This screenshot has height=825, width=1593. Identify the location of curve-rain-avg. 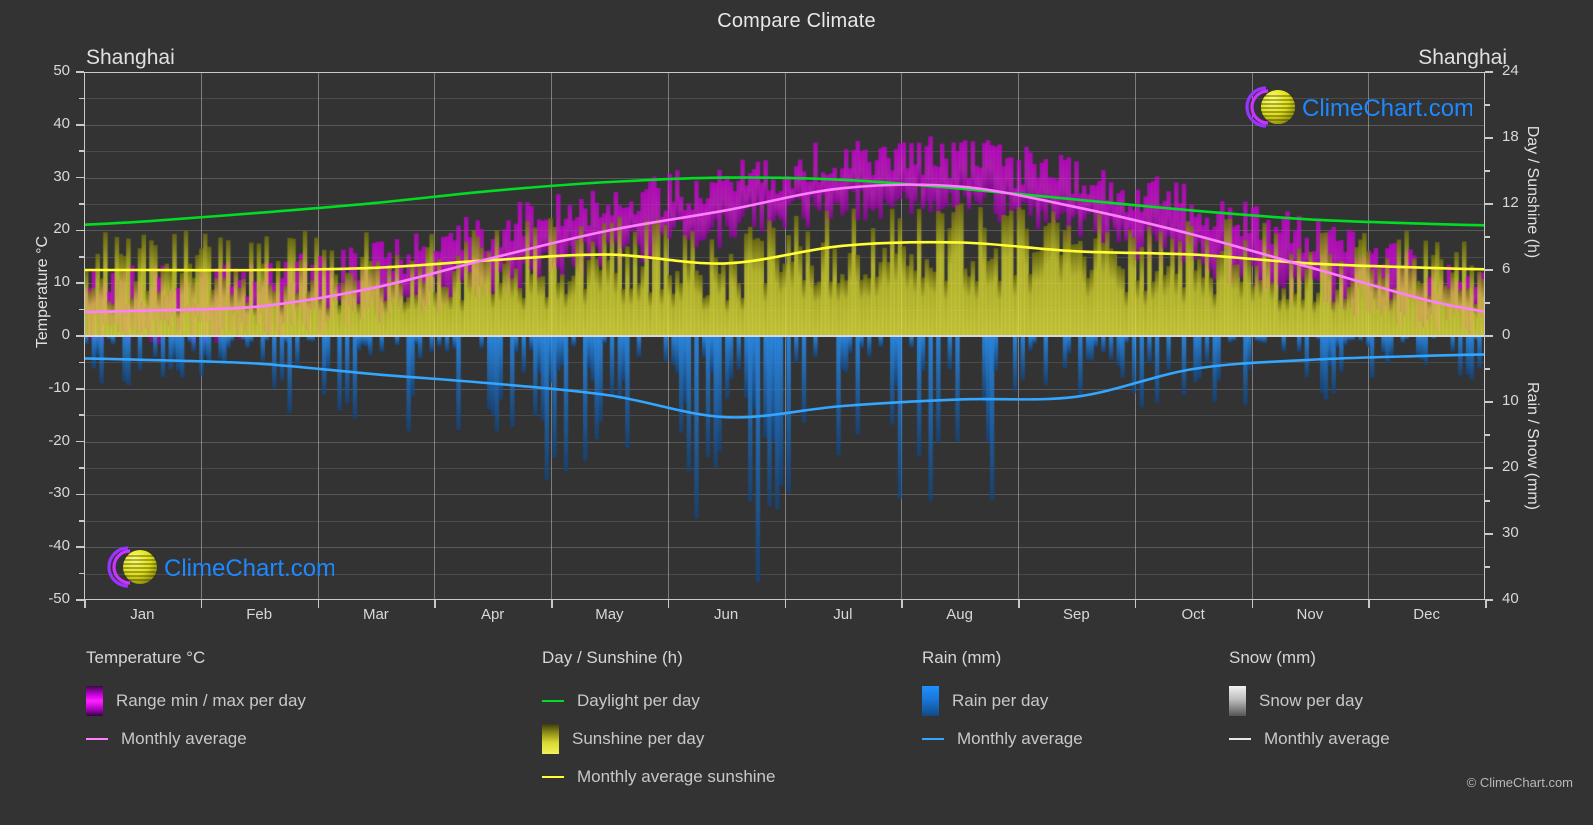
(784, 386).